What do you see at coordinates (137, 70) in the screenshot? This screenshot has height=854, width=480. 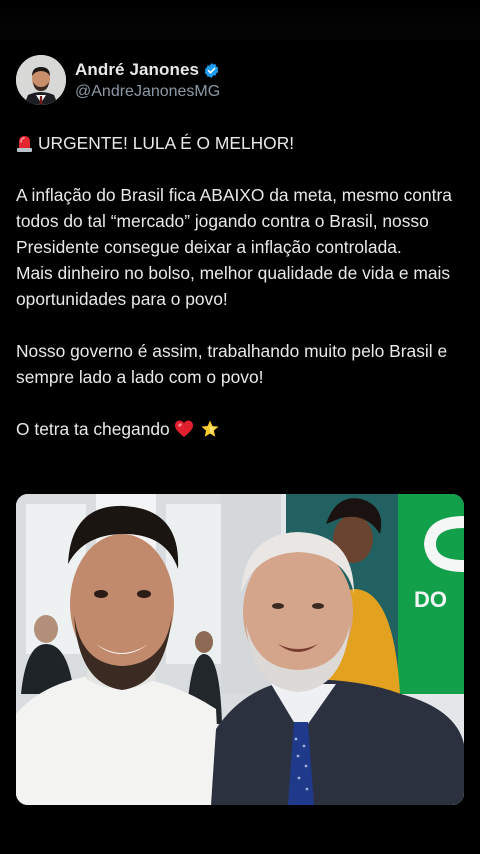 I see `author-name: André Janones` at bounding box center [137, 70].